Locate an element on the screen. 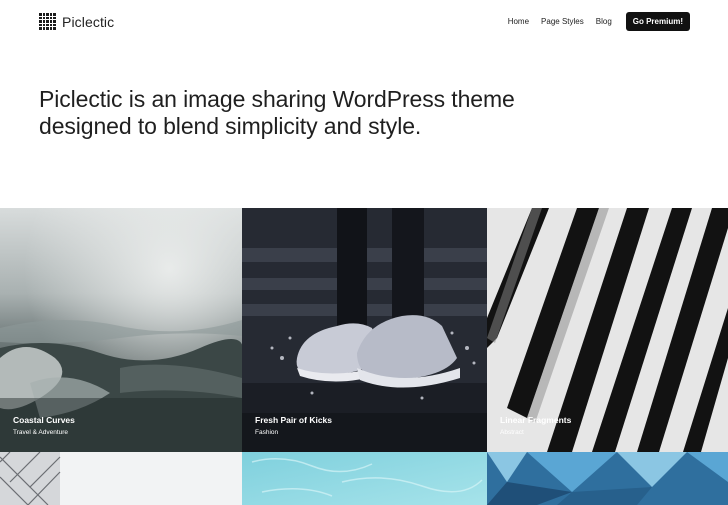 Image resolution: width=728 pixels, height=505 pixels. site-title: Piclectic is located at coordinates (88, 22).